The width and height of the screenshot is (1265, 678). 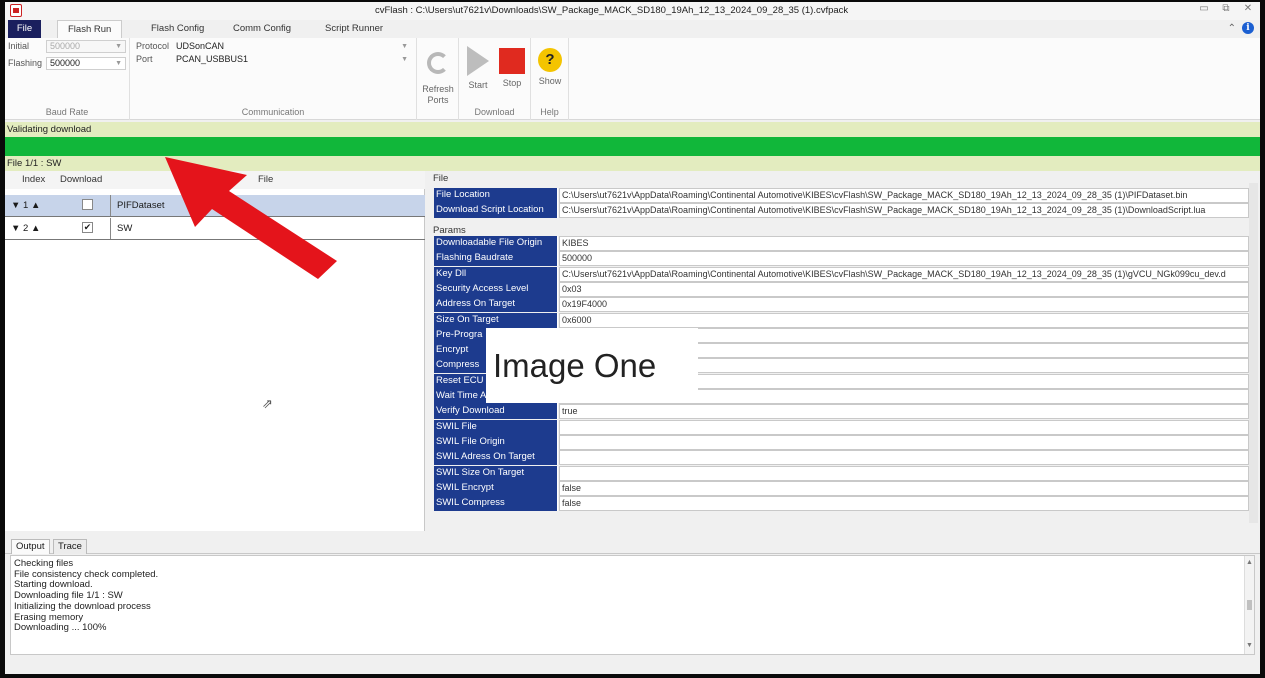 What do you see at coordinates (478, 85) in the screenshot?
I see `start-label: Start` at bounding box center [478, 85].